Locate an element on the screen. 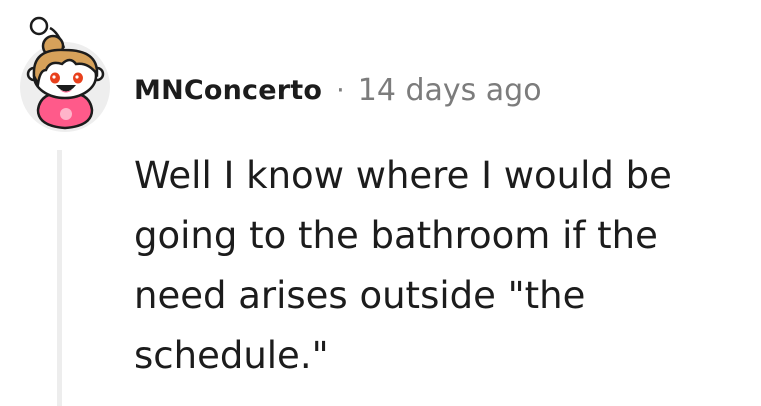 This screenshot has height=406, width=761. author-username: MNConcerto is located at coordinates (228, 90).